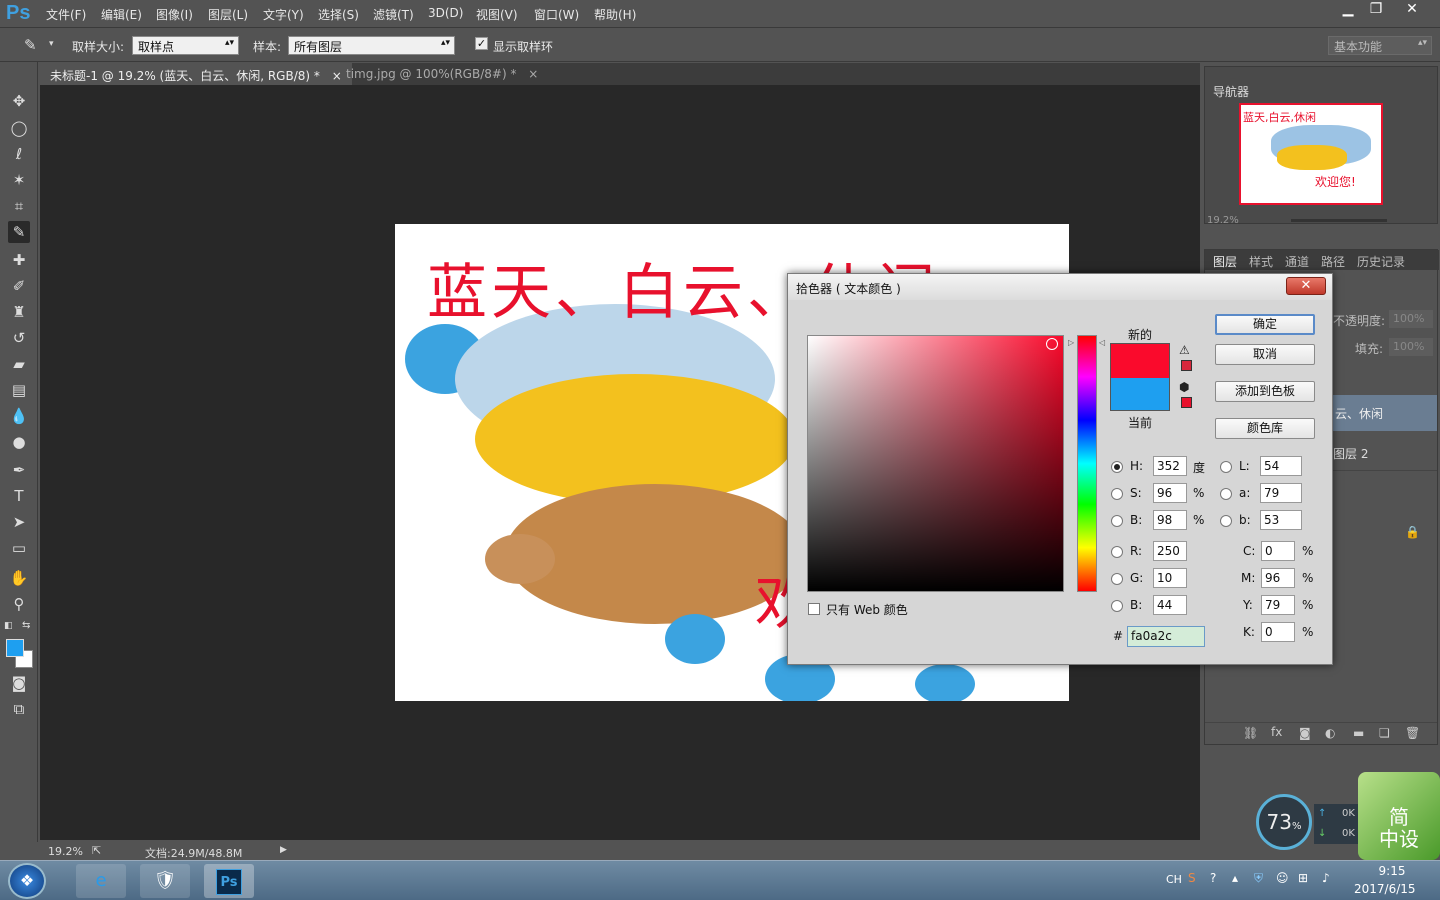 The width and height of the screenshot is (1440, 900). What do you see at coordinates (1306, 286) in the screenshot?
I see `dialog-close-button: ✕` at bounding box center [1306, 286].